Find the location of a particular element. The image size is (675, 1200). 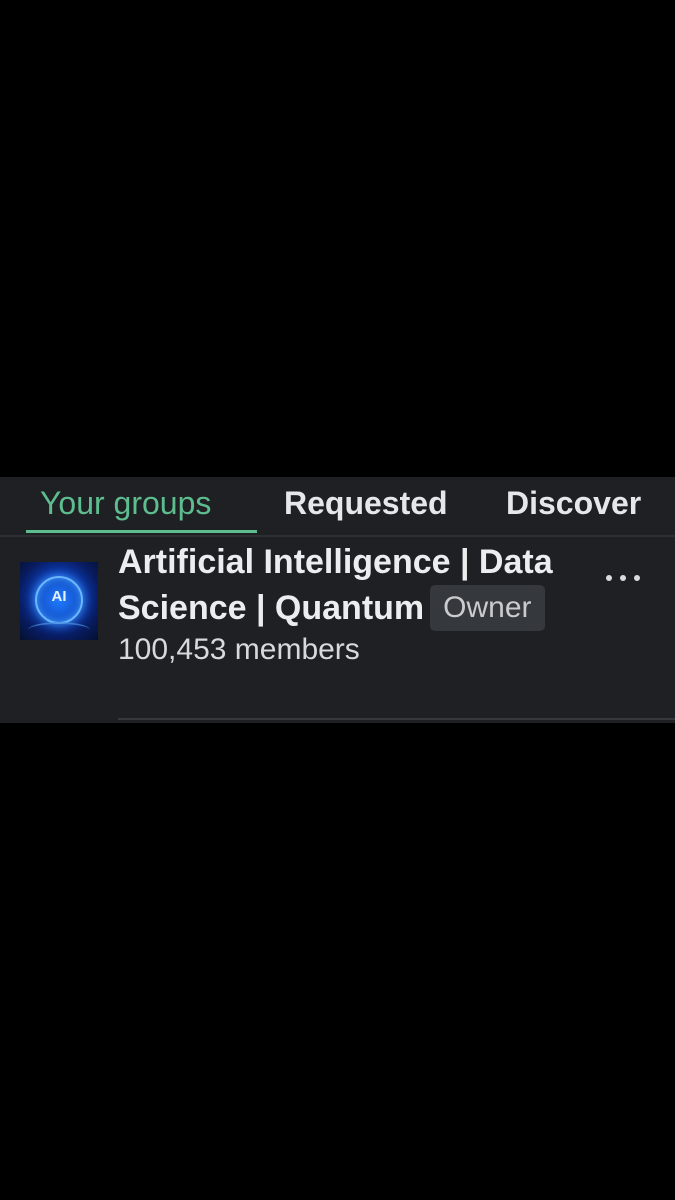

tab-your-groups: Your groups is located at coordinates (125, 505).